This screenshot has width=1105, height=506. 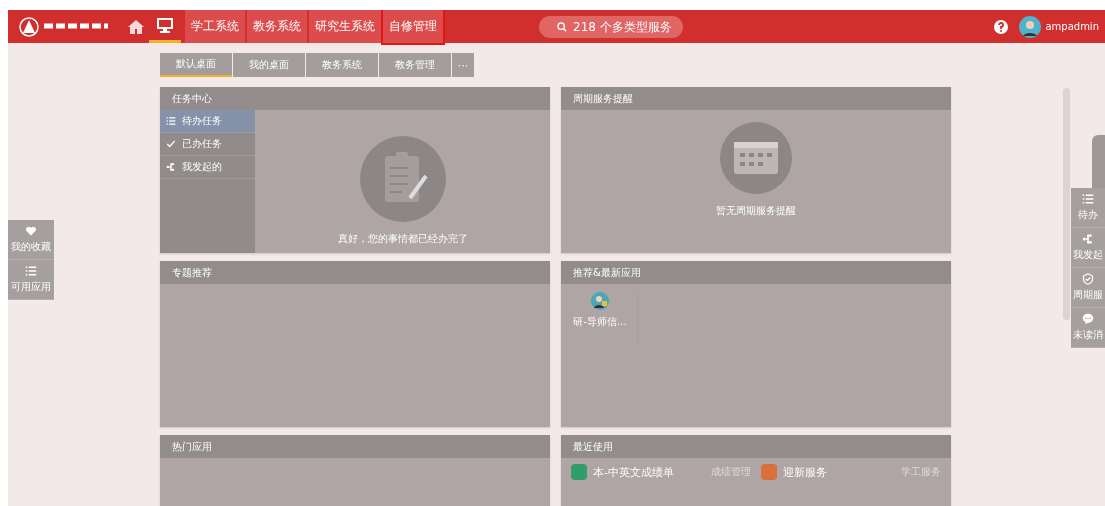 What do you see at coordinates (207, 167) in the screenshot?
I see `task-menu-item: 我发起的` at bounding box center [207, 167].